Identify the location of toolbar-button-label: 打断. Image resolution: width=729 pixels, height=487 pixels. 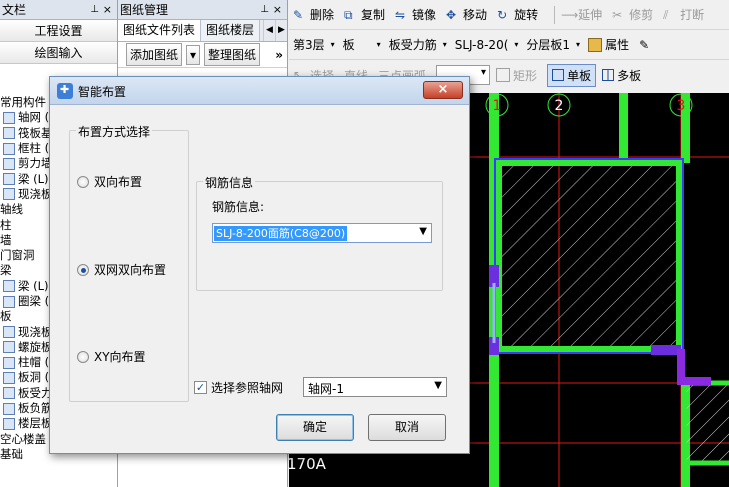
(692, 15).